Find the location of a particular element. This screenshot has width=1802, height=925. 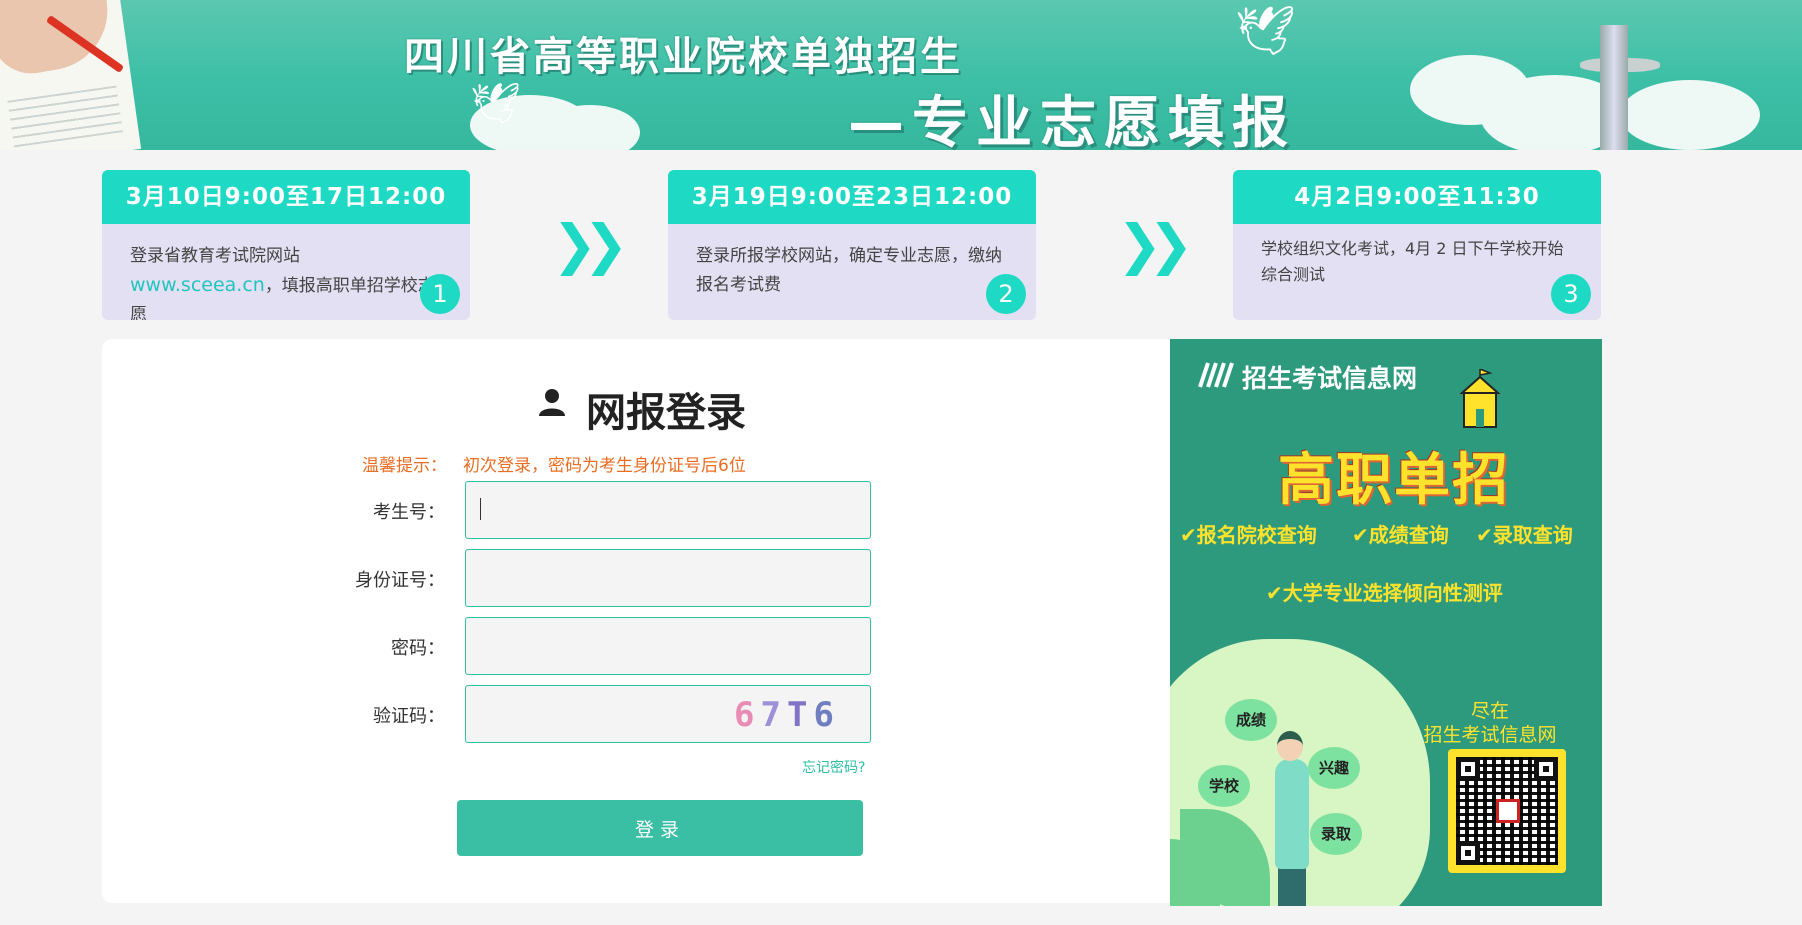

exam-number-label: 考生号： is located at coordinates (409, 512).